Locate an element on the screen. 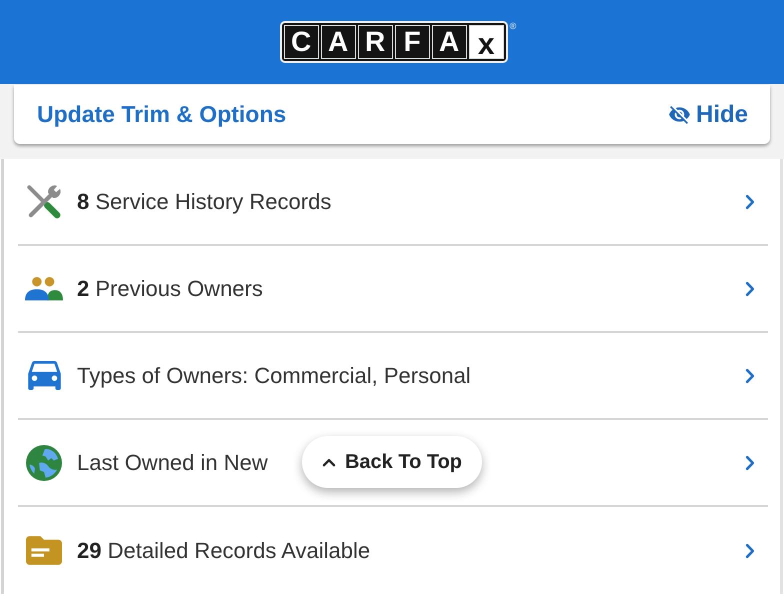  car-icon is located at coordinates (44, 375).